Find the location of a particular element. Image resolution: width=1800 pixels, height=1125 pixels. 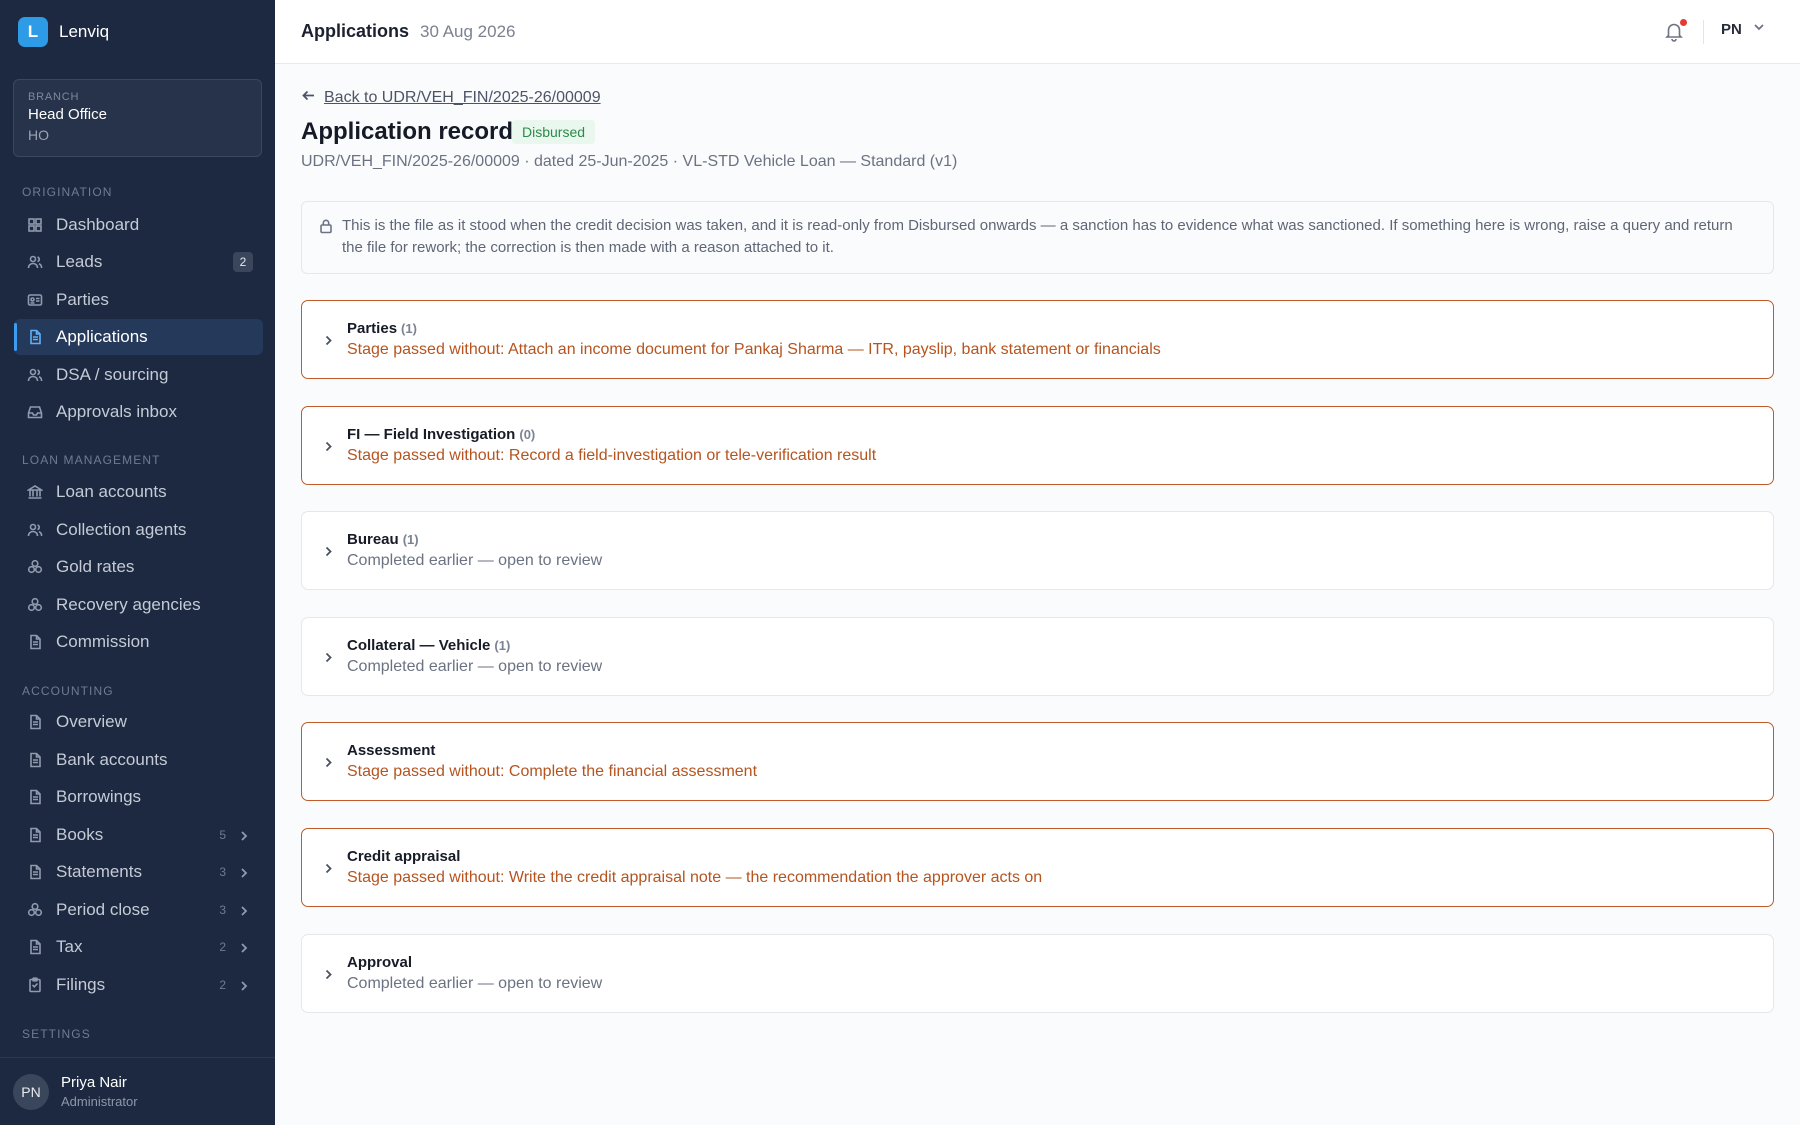

avatar: PN is located at coordinates (31, 1091).